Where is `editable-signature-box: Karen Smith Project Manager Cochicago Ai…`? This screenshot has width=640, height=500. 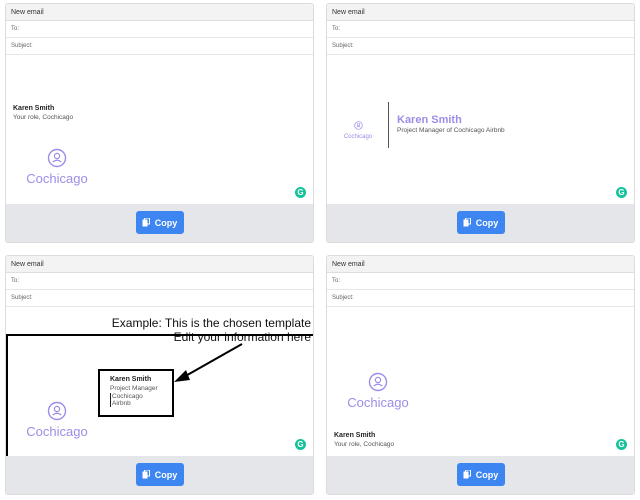 editable-signature-box: Karen Smith Project Manager Cochicago Ai… is located at coordinates (136, 393).